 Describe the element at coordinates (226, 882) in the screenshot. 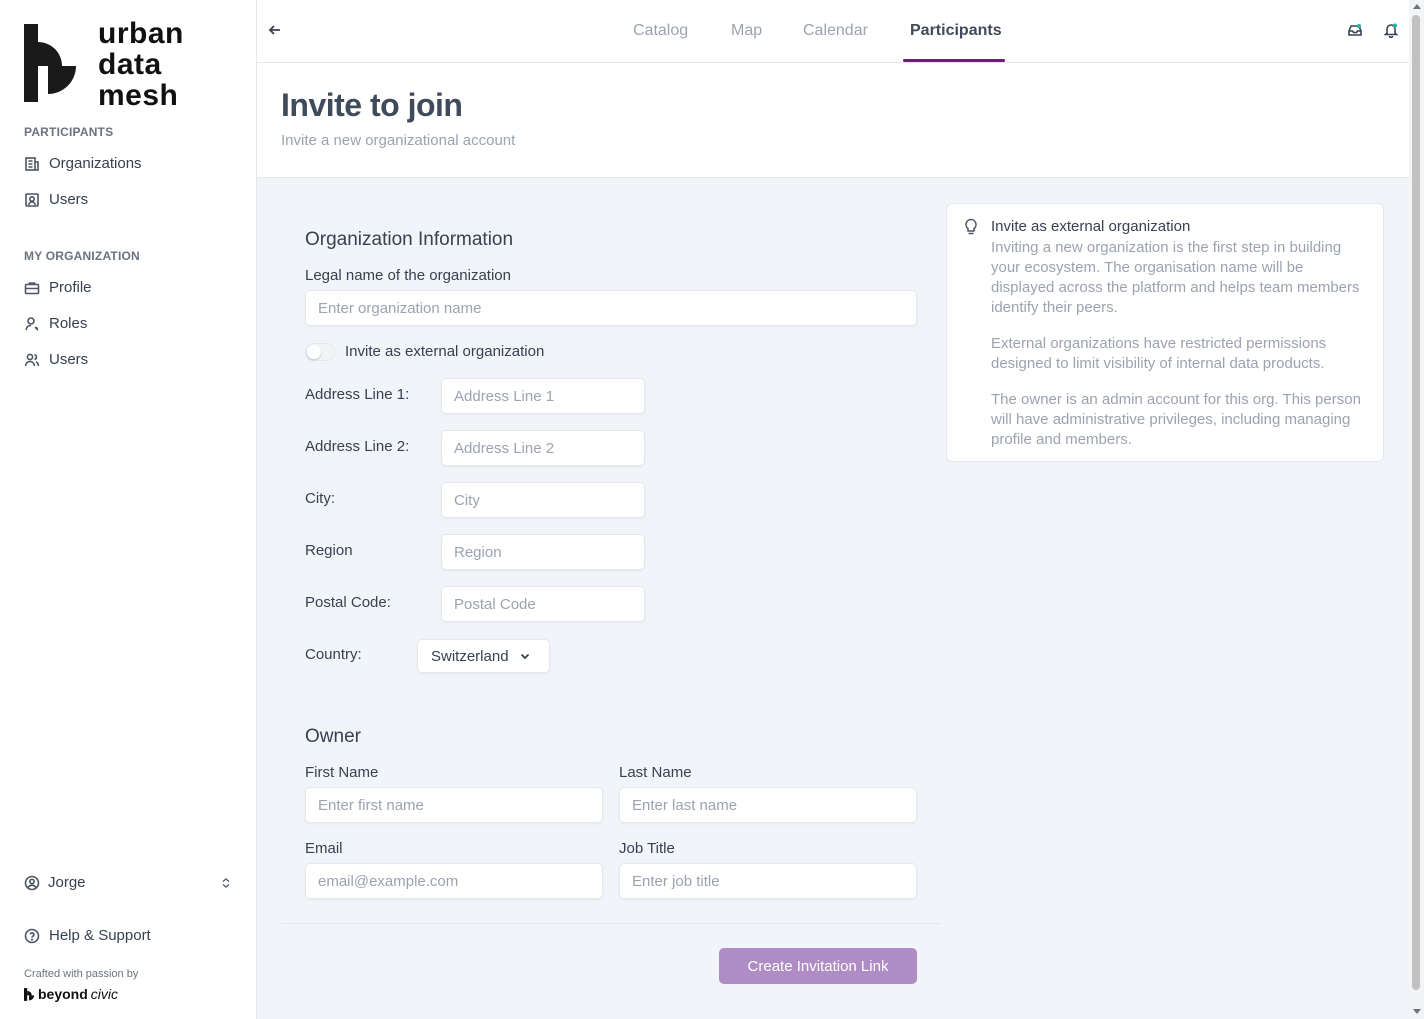

I see `chevron-updown-icon` at that location.